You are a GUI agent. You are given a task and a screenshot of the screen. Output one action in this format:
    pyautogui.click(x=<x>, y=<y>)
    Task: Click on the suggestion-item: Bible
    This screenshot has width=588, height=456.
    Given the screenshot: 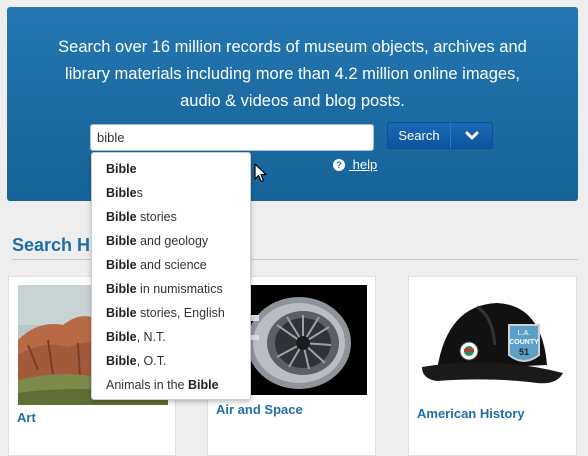 What is the action you would take?
    pyautogui.click(x=171, y=169)
    